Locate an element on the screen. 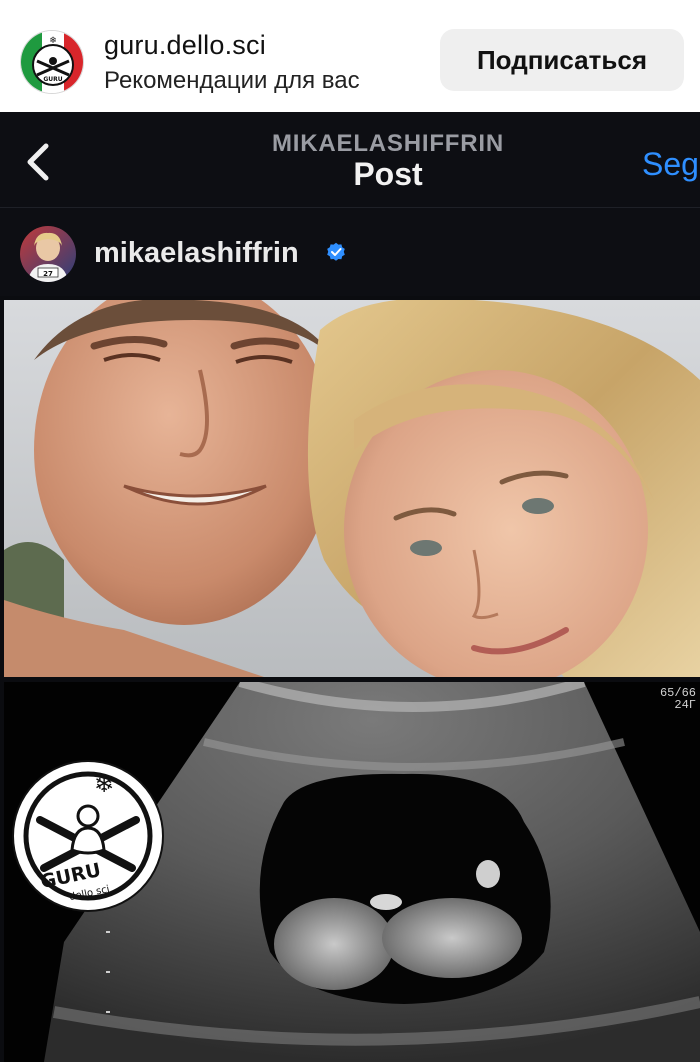 This screenshot has height=1062, width=700. recommendation-subtitle: Рекомендации для вас is located at coordinates (232, 80).